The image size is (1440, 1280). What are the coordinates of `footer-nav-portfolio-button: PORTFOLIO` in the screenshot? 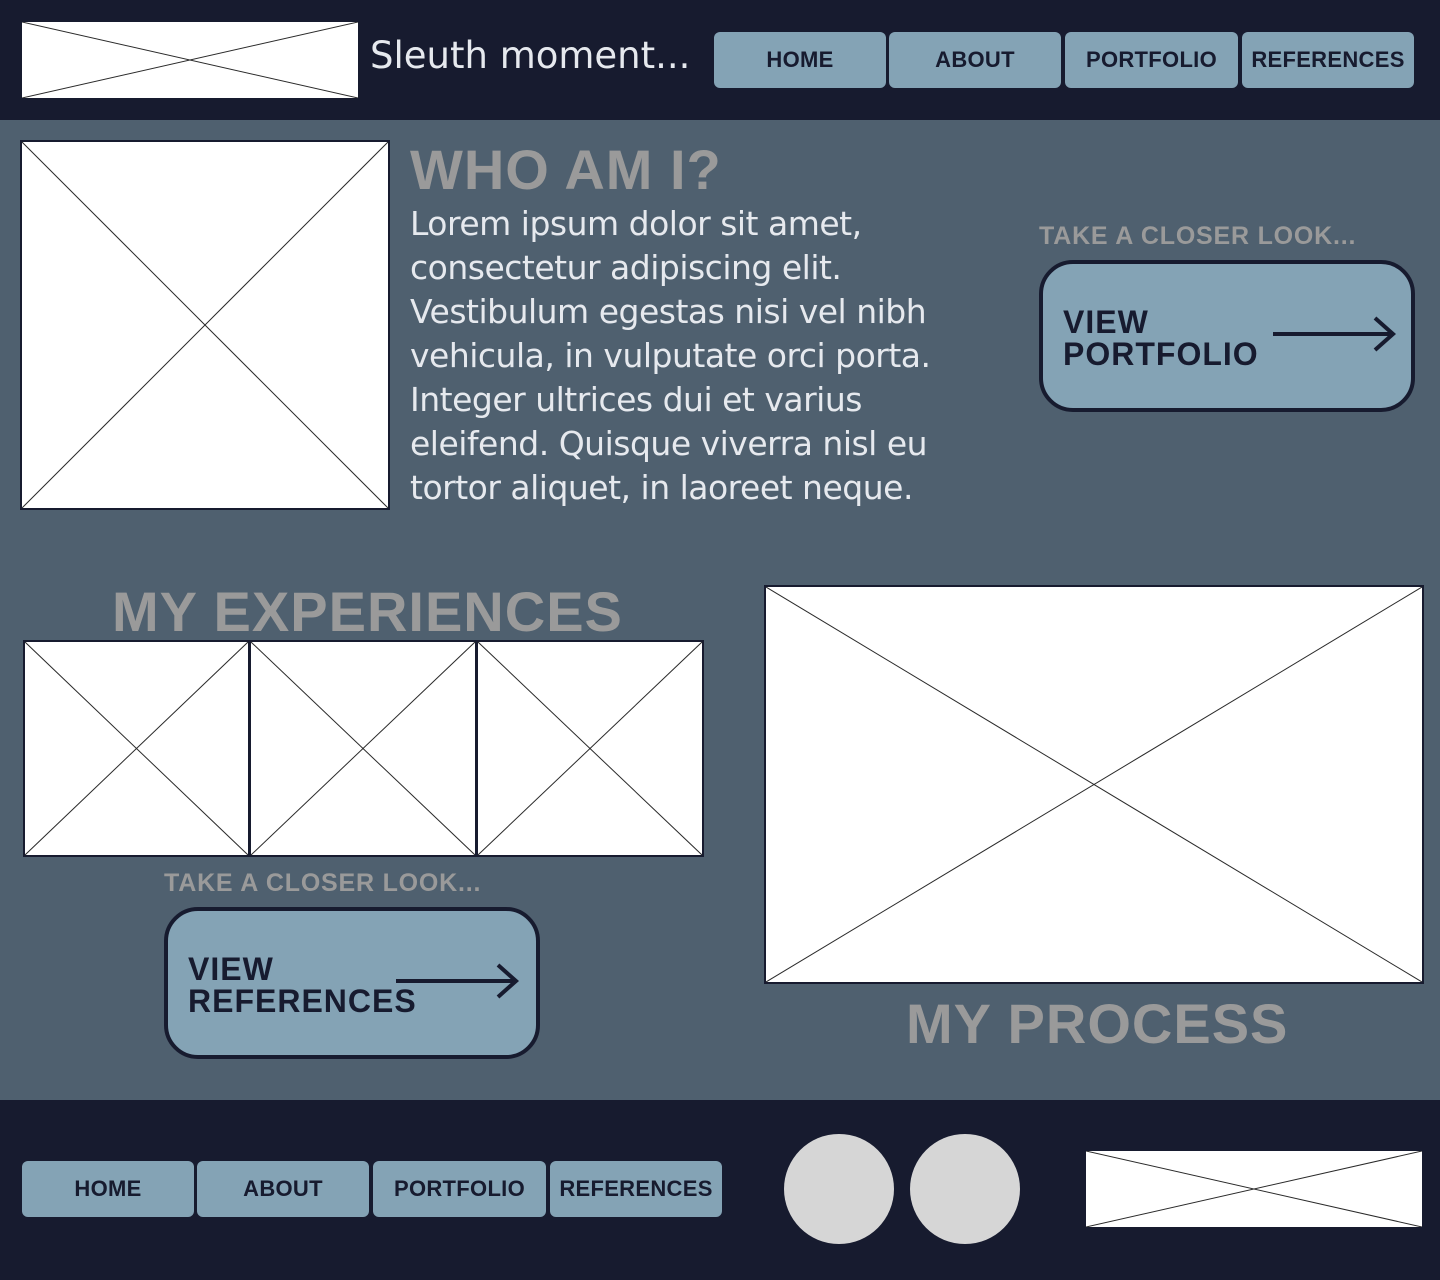 It's located at (459, 1189).